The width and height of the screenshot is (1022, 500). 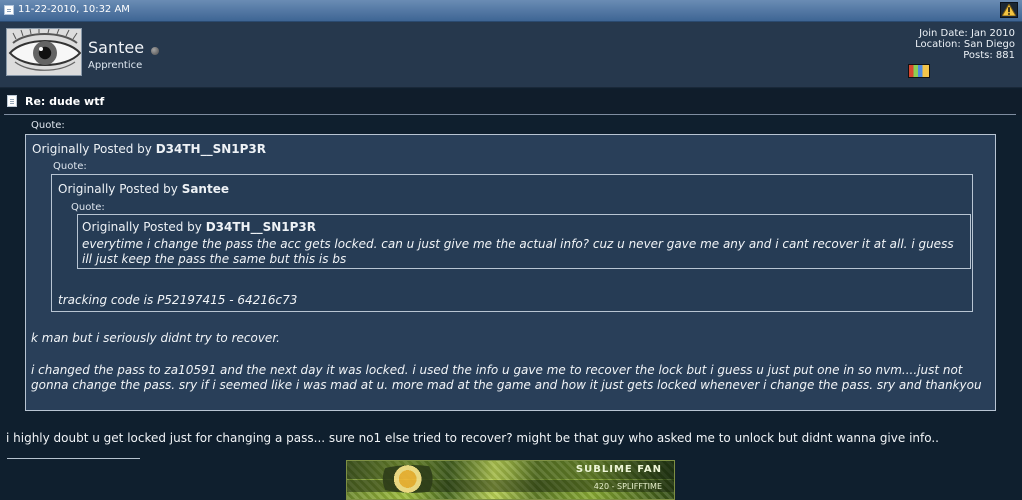 I want to click on banner-subtitle: 420 - SPLIFFTIME, so click(x=627, y=486).